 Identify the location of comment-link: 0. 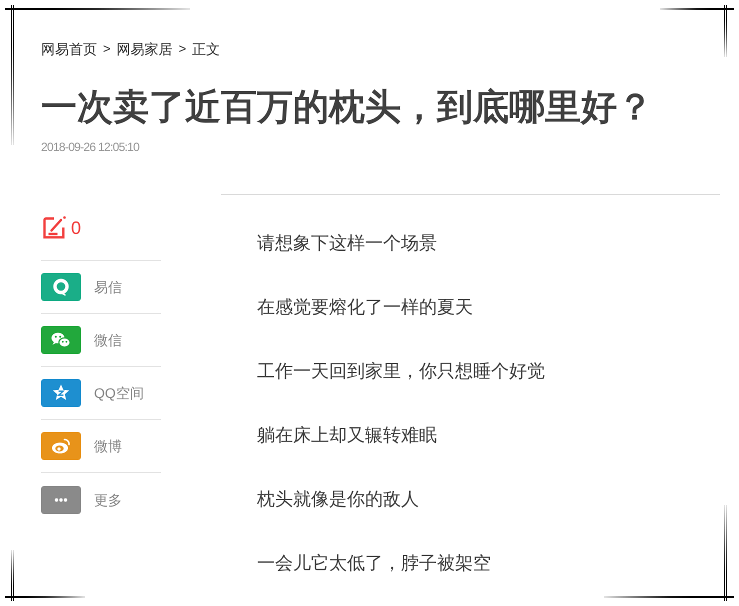
(61, 228).